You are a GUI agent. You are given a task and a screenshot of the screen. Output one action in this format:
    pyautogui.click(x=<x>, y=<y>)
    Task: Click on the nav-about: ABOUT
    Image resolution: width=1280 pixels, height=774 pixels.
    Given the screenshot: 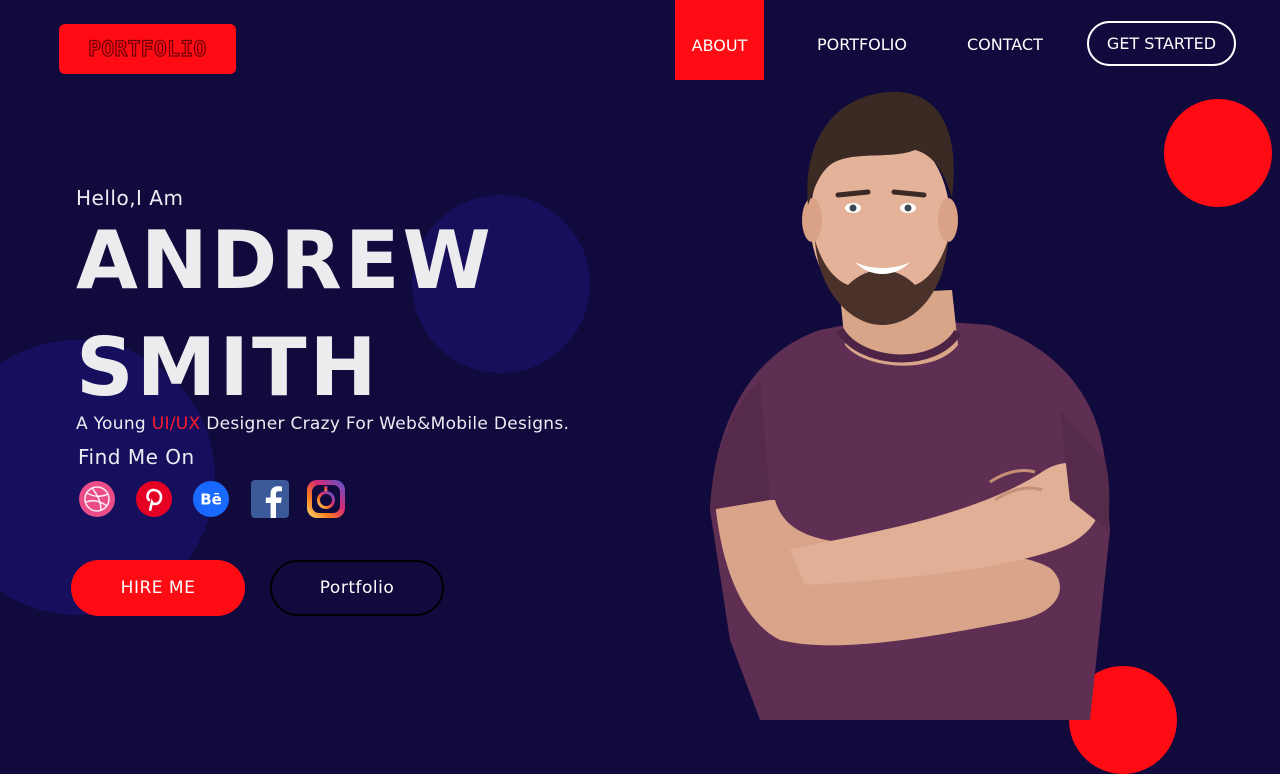 What is the action you would take?
    pyautogui.click(x=719, y=40)
    